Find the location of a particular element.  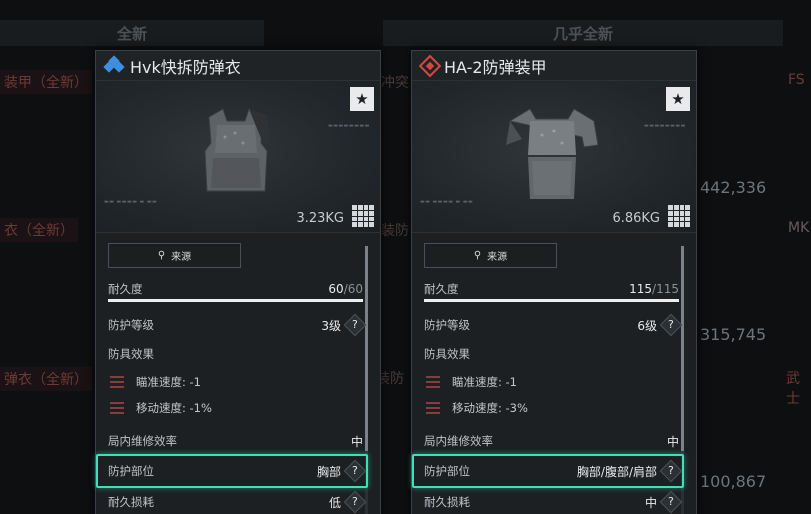

durability-value: 115/115 is located at coordinates (654, 289).